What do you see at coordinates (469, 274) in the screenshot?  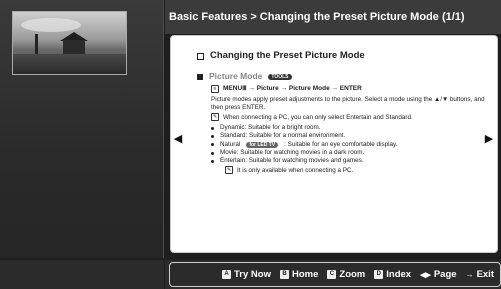 I see `exit-icon: →` at bounding box center [469, 274].